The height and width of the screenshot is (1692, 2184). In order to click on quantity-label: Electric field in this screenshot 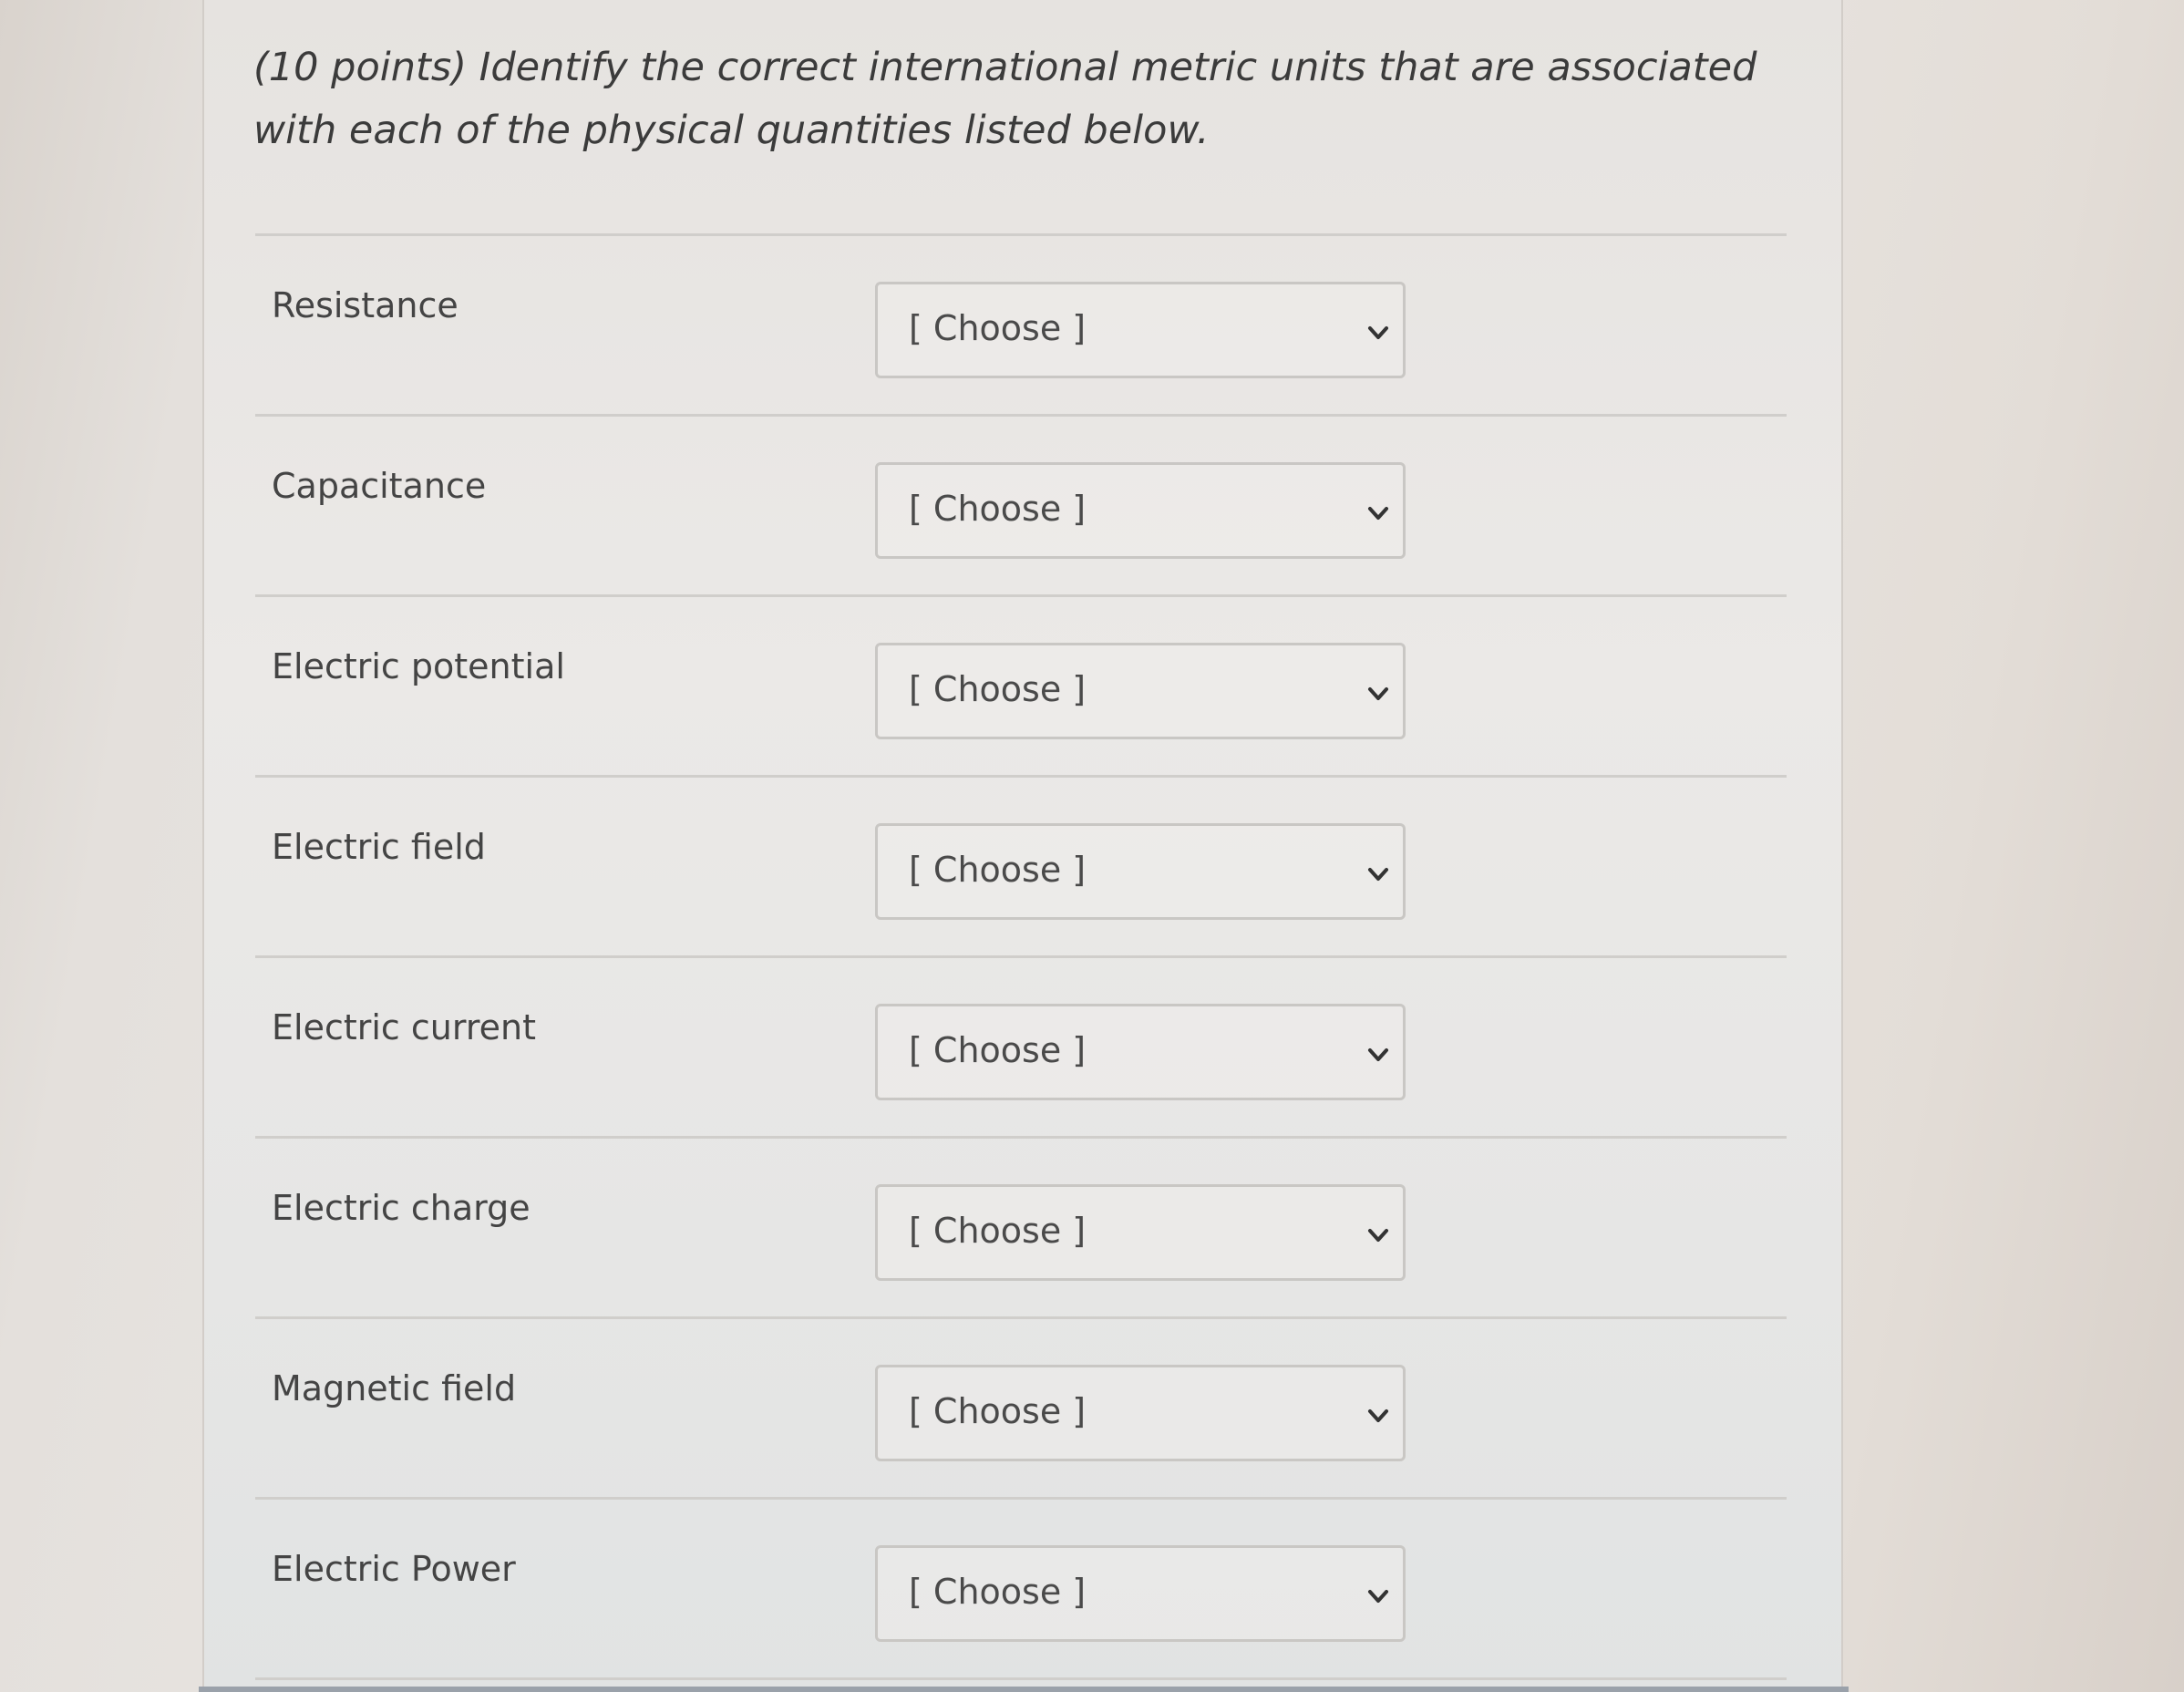, I will do `click(379, 847)`.